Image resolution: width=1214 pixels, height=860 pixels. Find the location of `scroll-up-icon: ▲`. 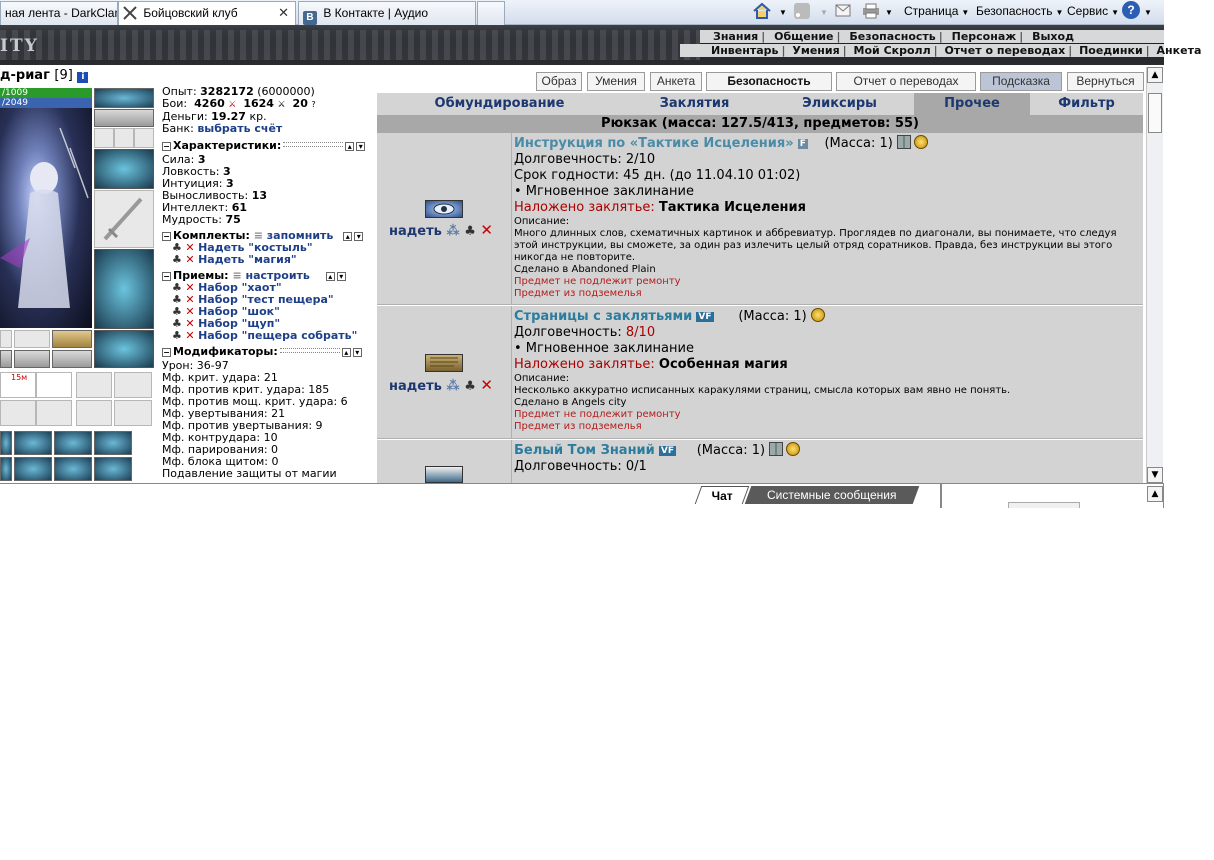

scroll-up-icon: ▲ is located at coordinates (1155, 75).